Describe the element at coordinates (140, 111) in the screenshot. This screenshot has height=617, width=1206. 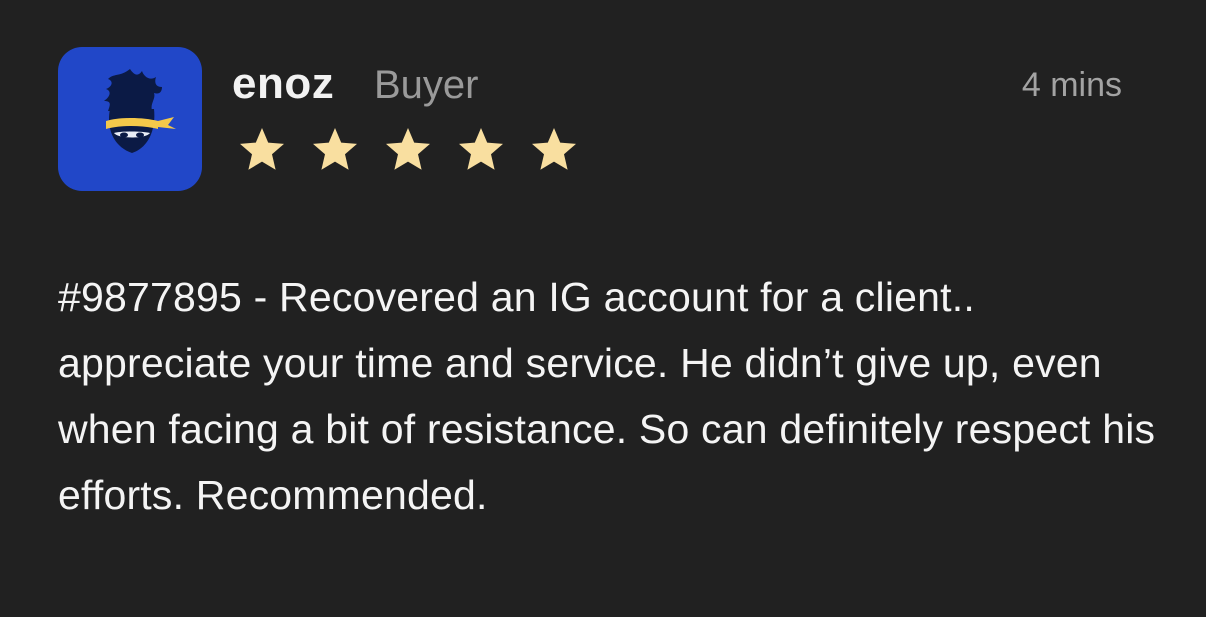
I see `ninja-avatar-icon` at that location.